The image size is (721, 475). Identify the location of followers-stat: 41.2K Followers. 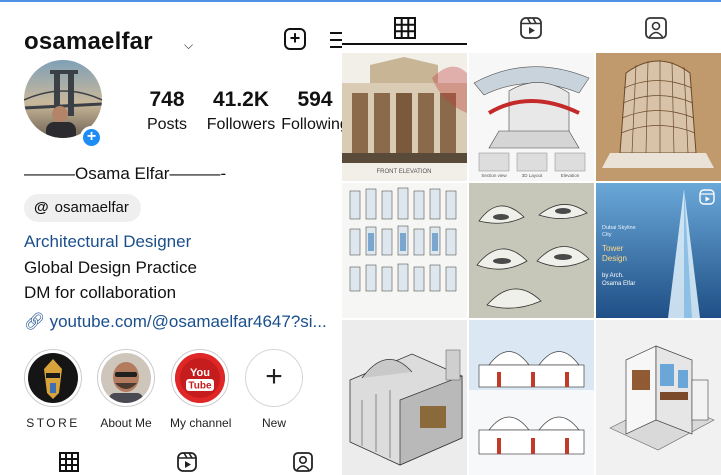
(241, 111).